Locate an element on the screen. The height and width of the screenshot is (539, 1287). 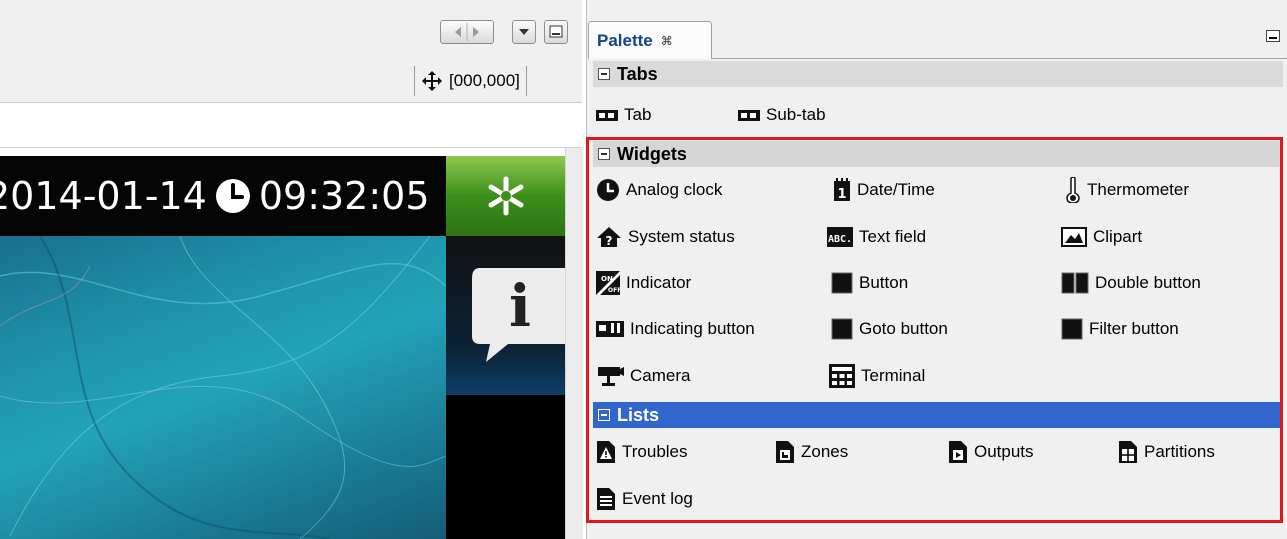
thermometer-icon is located at coordinates (1073, 190).